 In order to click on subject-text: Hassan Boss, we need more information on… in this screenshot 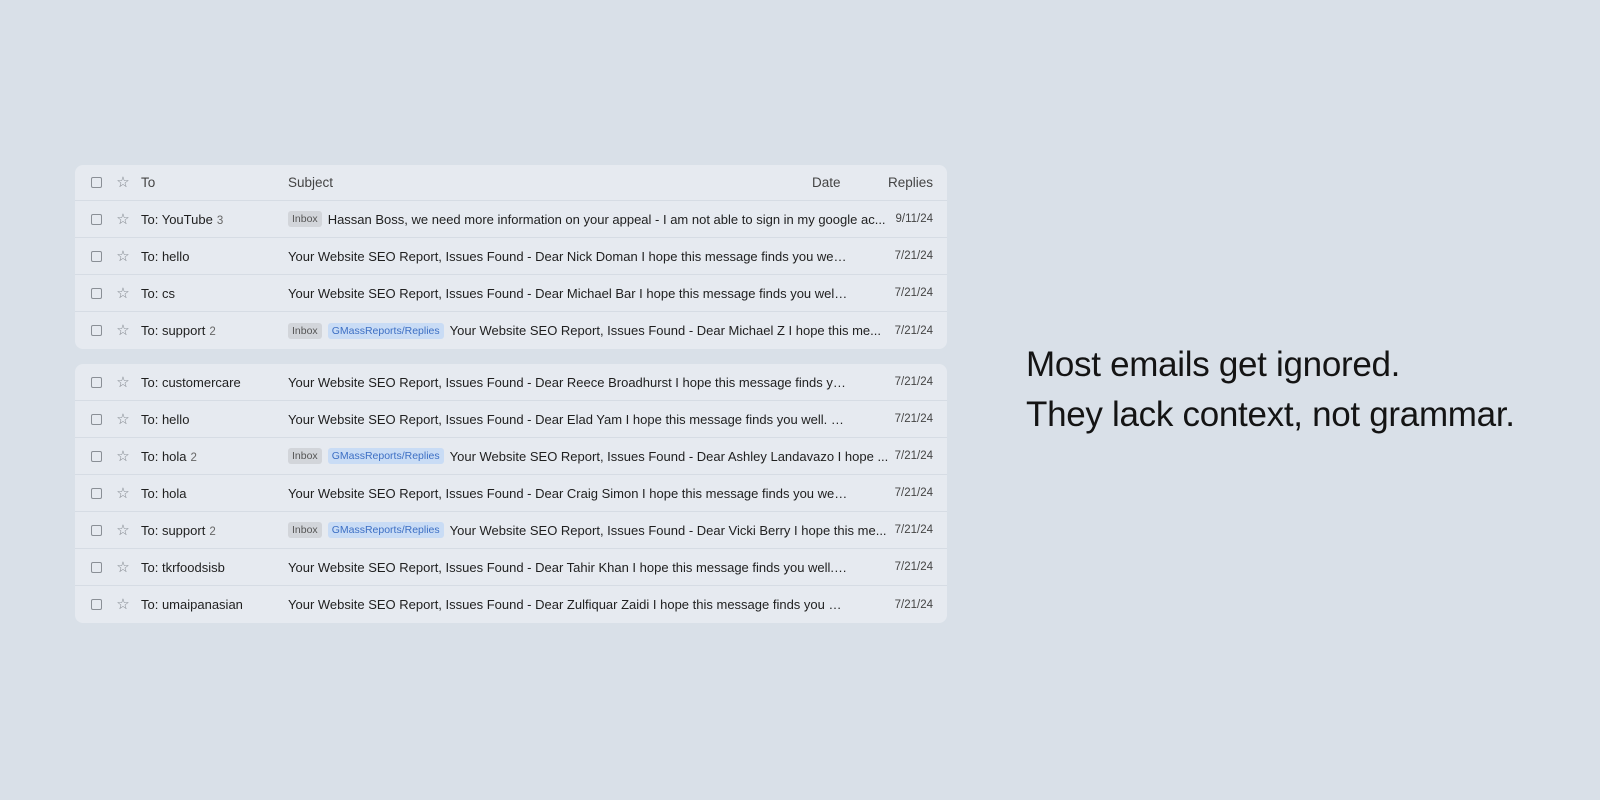, I will do `click(606, 219)`.